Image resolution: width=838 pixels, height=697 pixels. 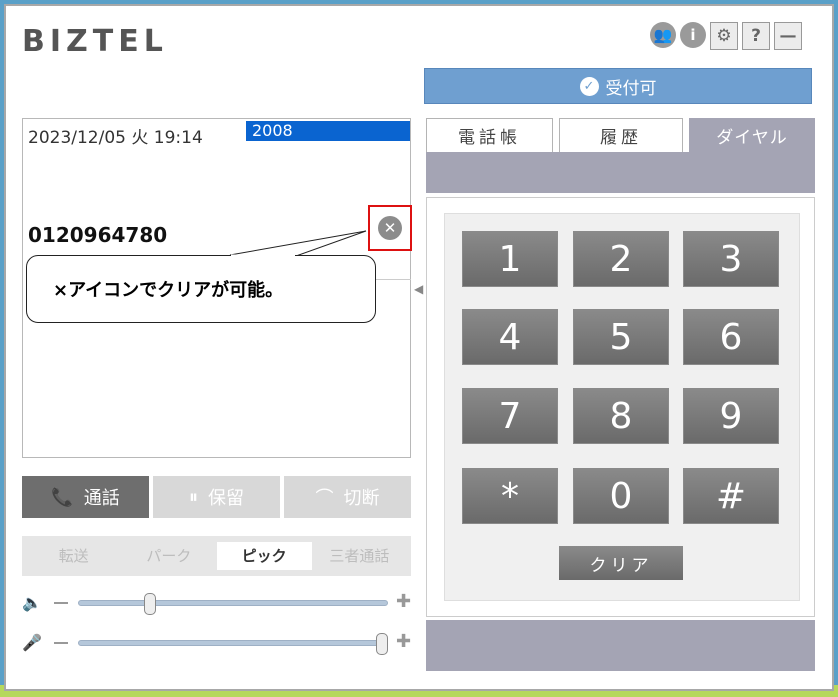 I want to click on key-5: 5, so click(x=621, y=337).